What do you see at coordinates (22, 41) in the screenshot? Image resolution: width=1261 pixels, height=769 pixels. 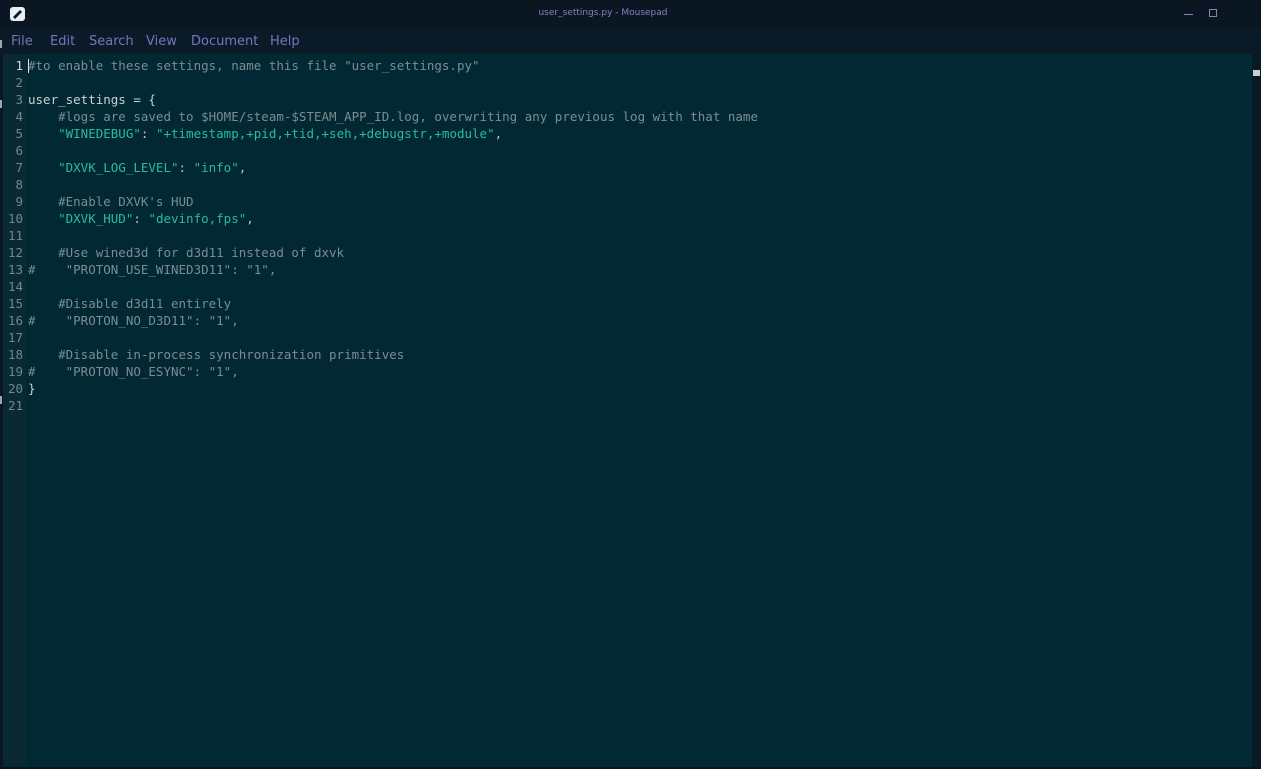 I see `menu-file: File` at bounding box center [22, 41].